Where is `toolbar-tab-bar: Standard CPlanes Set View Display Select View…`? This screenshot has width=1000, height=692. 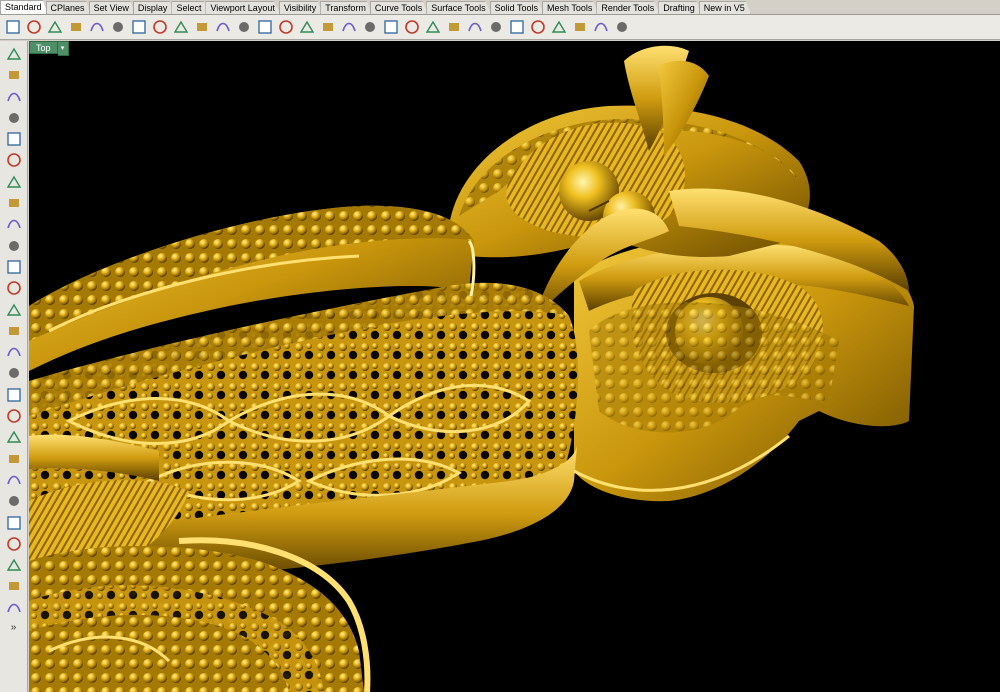
toolbar-tab-bar: Standard CPlanes Set View Display Select View… is located at coordinates (500, 7).